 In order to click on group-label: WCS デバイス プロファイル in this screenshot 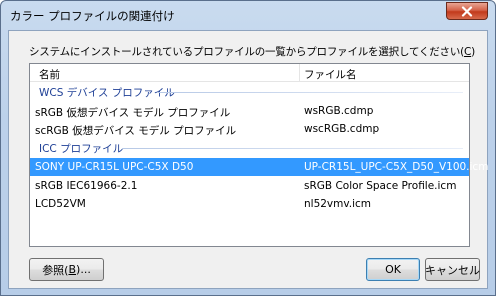, I will do `click(107, 93)`.